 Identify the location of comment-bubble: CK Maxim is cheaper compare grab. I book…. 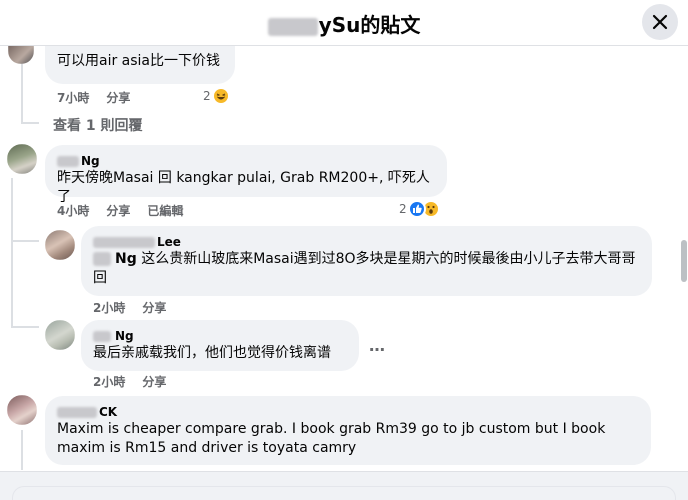
(348, 430).